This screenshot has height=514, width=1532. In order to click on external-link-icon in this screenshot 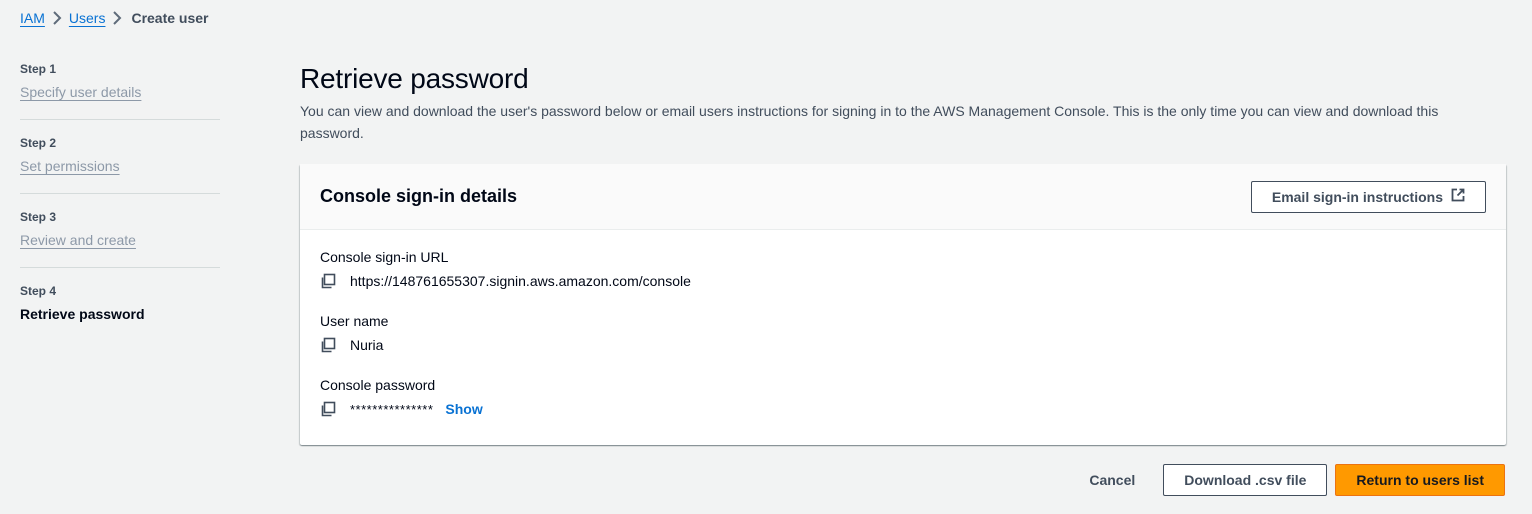, I will do `click(1458, 196)`.